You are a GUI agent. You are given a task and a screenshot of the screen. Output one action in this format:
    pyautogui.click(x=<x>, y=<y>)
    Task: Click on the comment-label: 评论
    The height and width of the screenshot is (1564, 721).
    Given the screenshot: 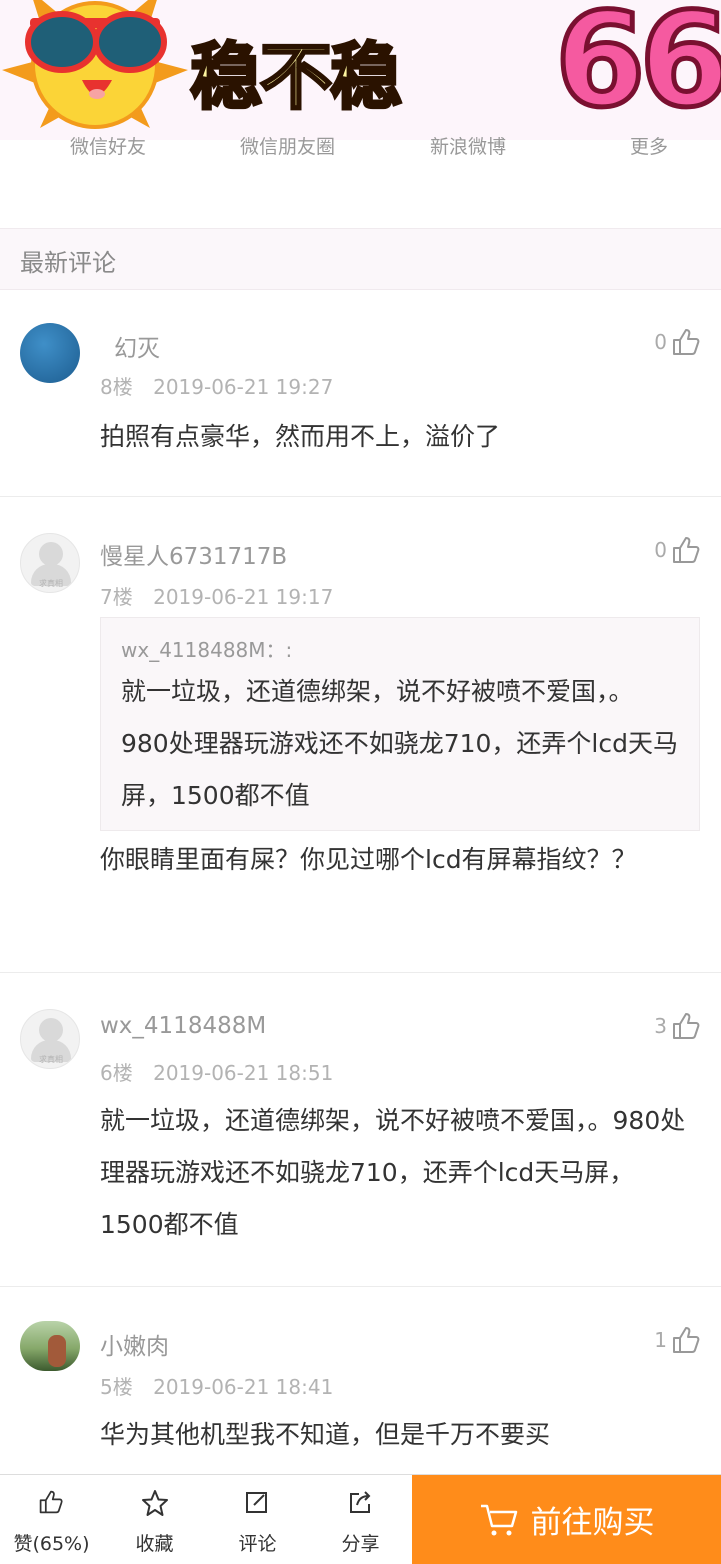 What is the action you would take?
    pyautogui.click(x=257, y=1544)
    